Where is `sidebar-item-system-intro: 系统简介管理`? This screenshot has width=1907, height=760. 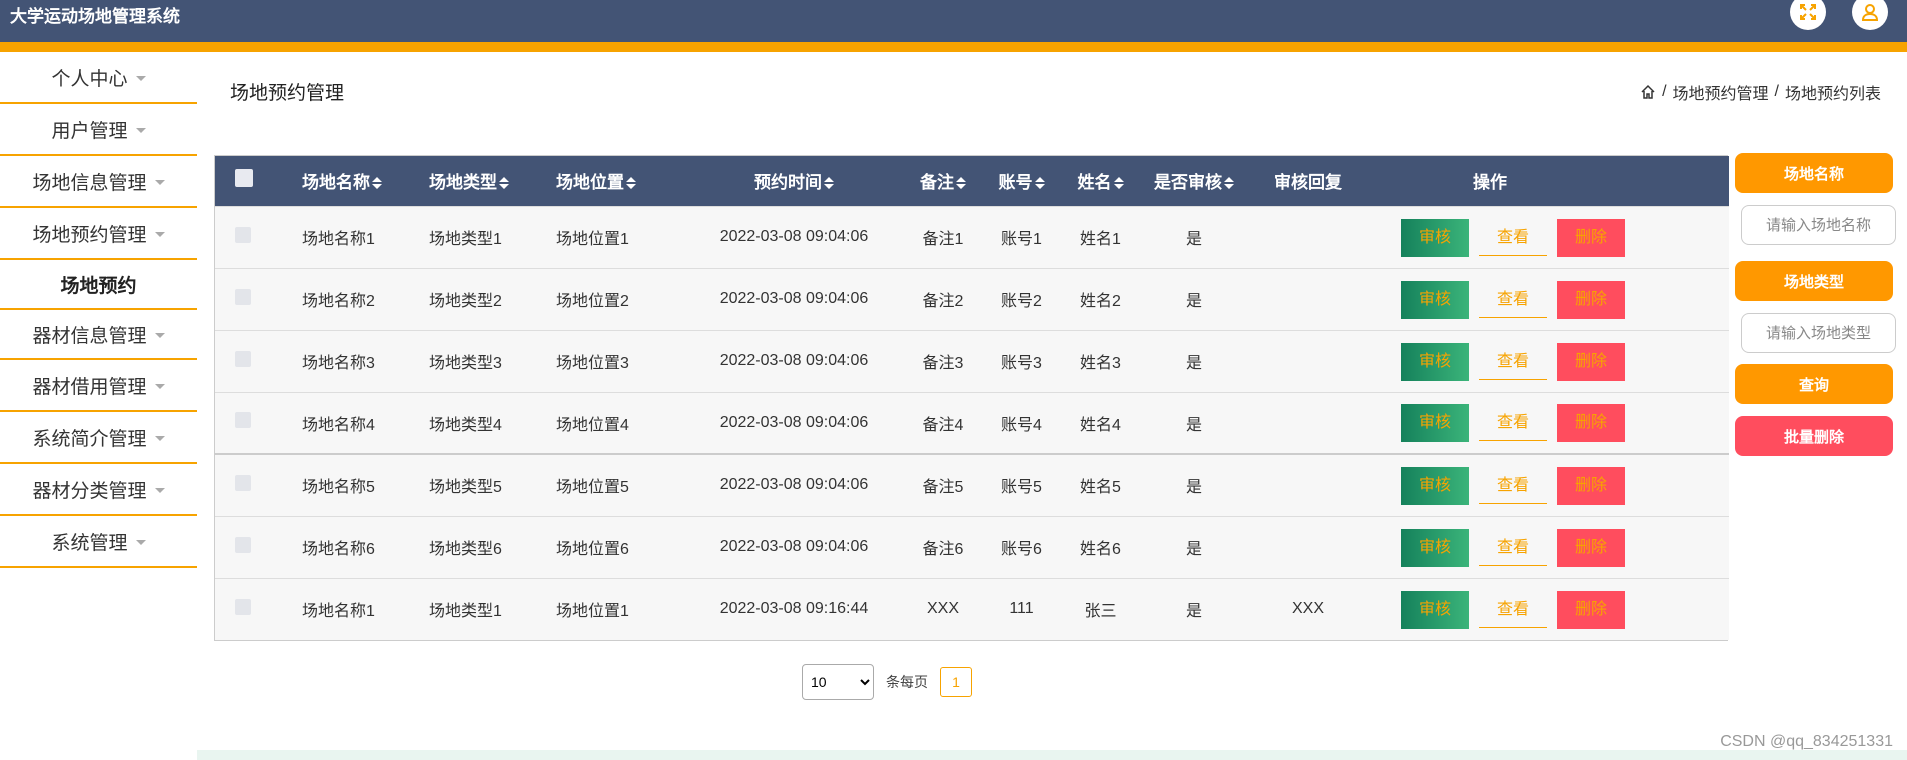 sidebar-item-system-intro: 系统简介管理 is located at coordinates (98, 438).